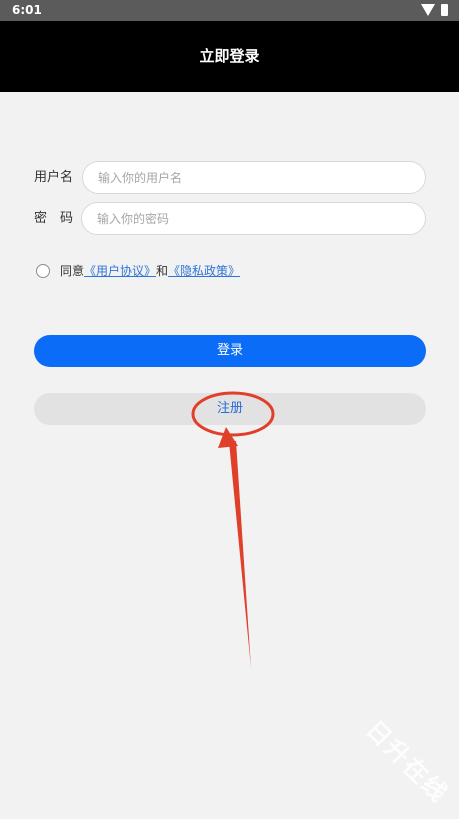 This screenshot has height=819, width=459. I want to click on annotation-arrow-head, so click(228, 437).